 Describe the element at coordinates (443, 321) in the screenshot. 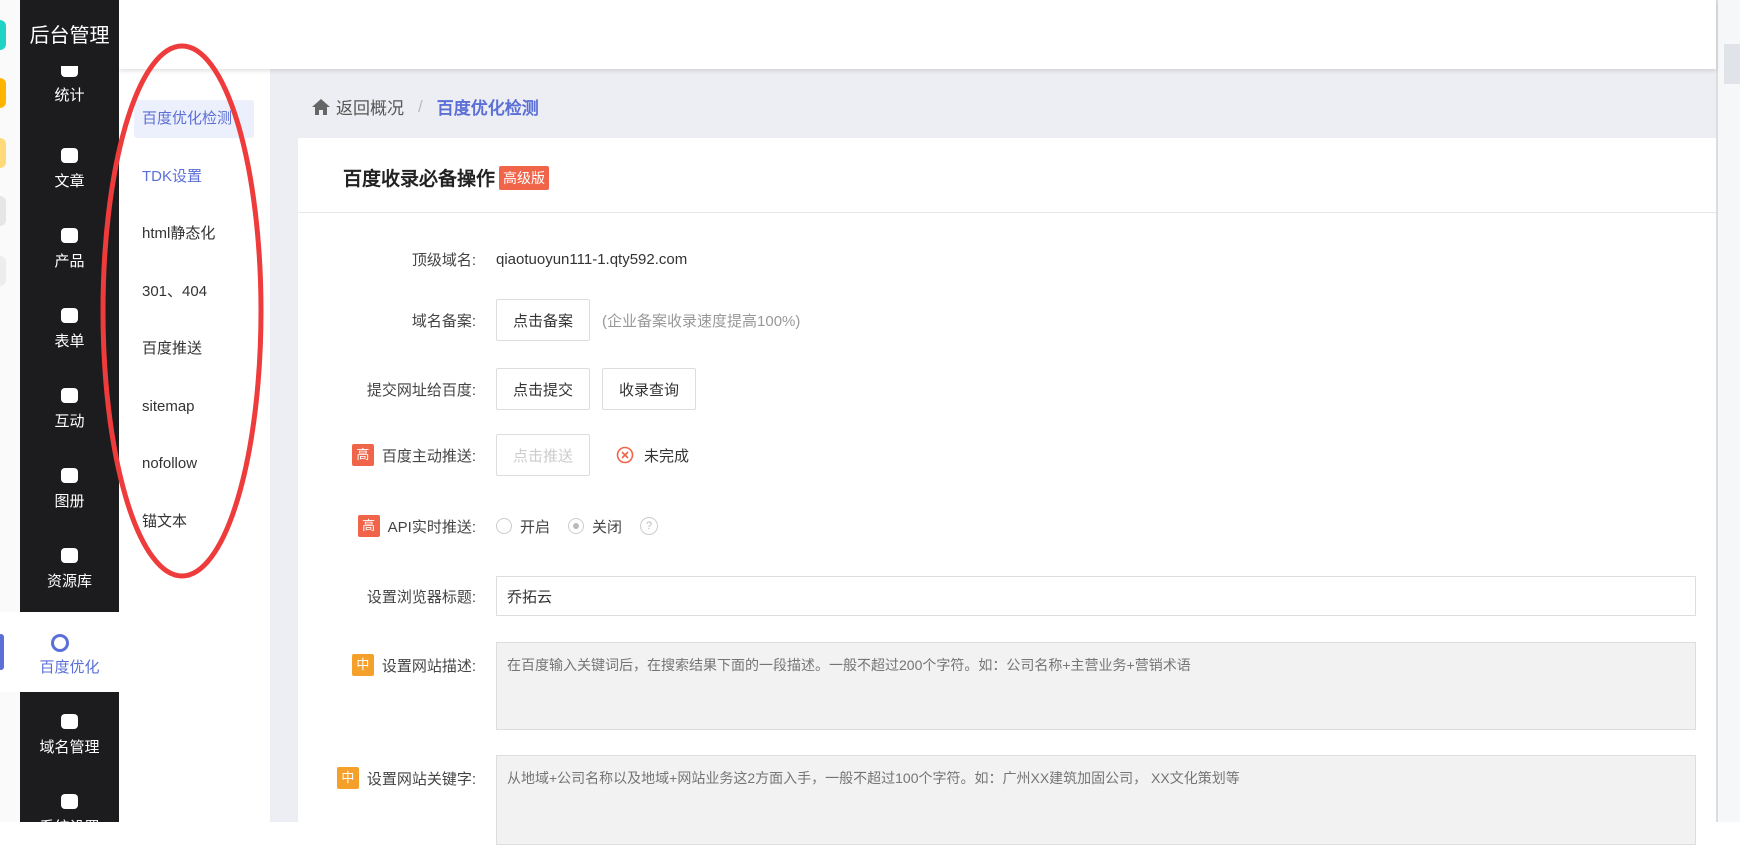

I see `icp-label: 域名备案:` at that location.